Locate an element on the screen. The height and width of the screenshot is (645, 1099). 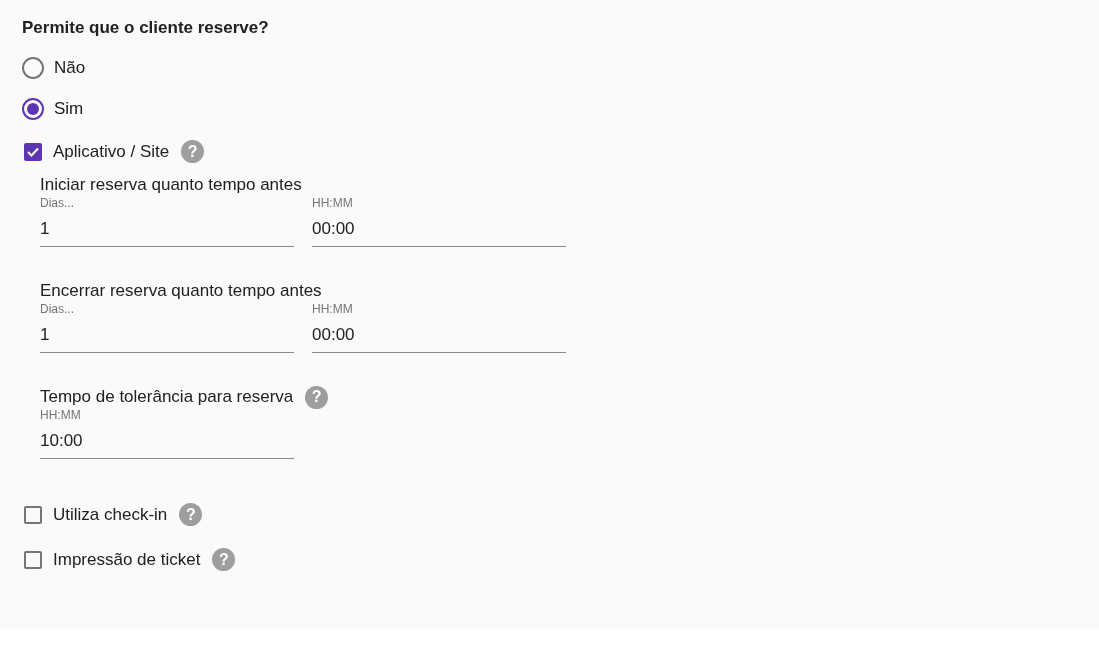
input-field: 10:00 is located at coordinates (167, 440).